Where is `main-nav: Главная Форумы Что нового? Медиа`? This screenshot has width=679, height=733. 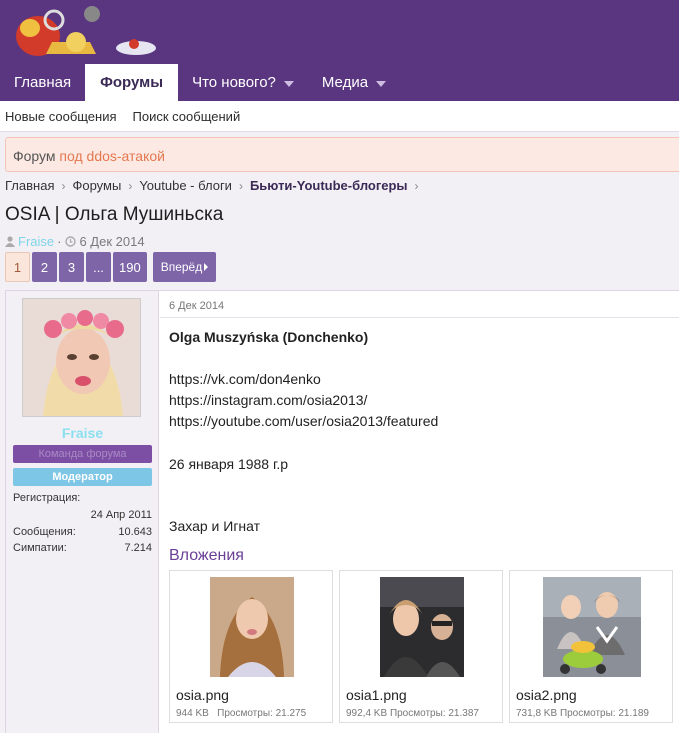 main-nav: Главная Форумы Что нового? Медиа is located at coordinates (200, 82).